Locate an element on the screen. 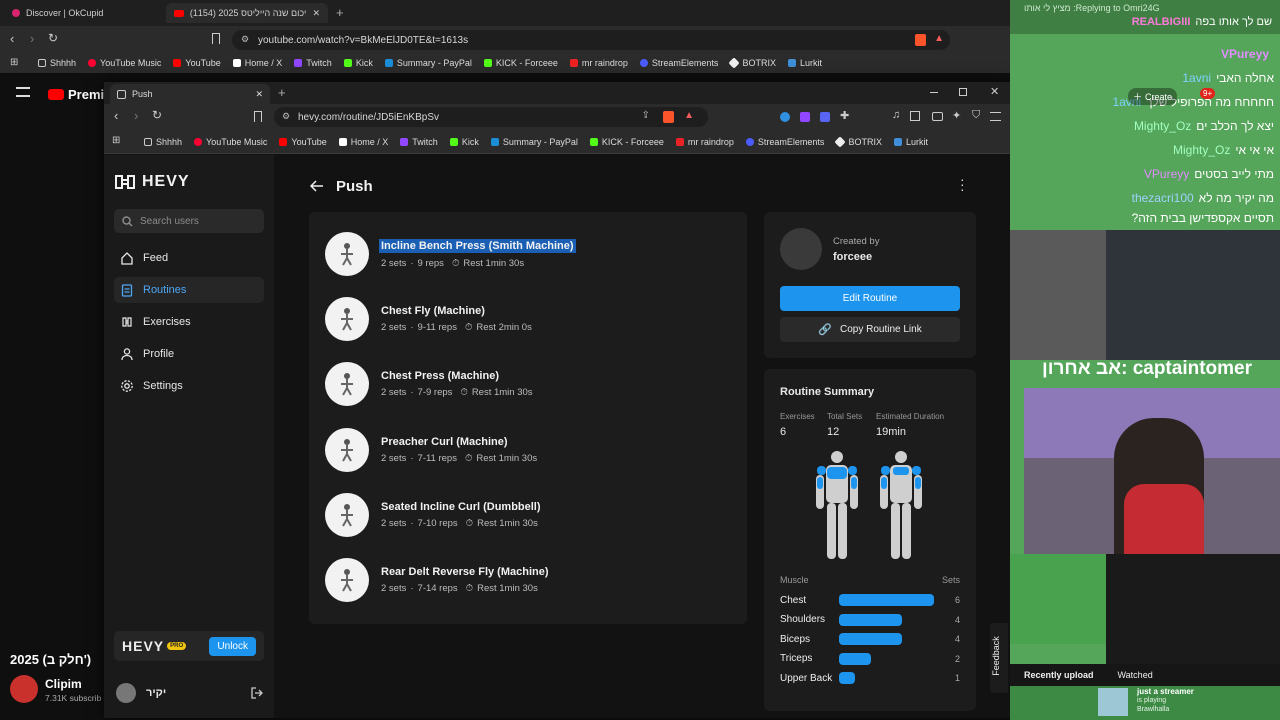 The image size is (1280, 720). more-options-icon: · · · is located at coordinates (962, 184).